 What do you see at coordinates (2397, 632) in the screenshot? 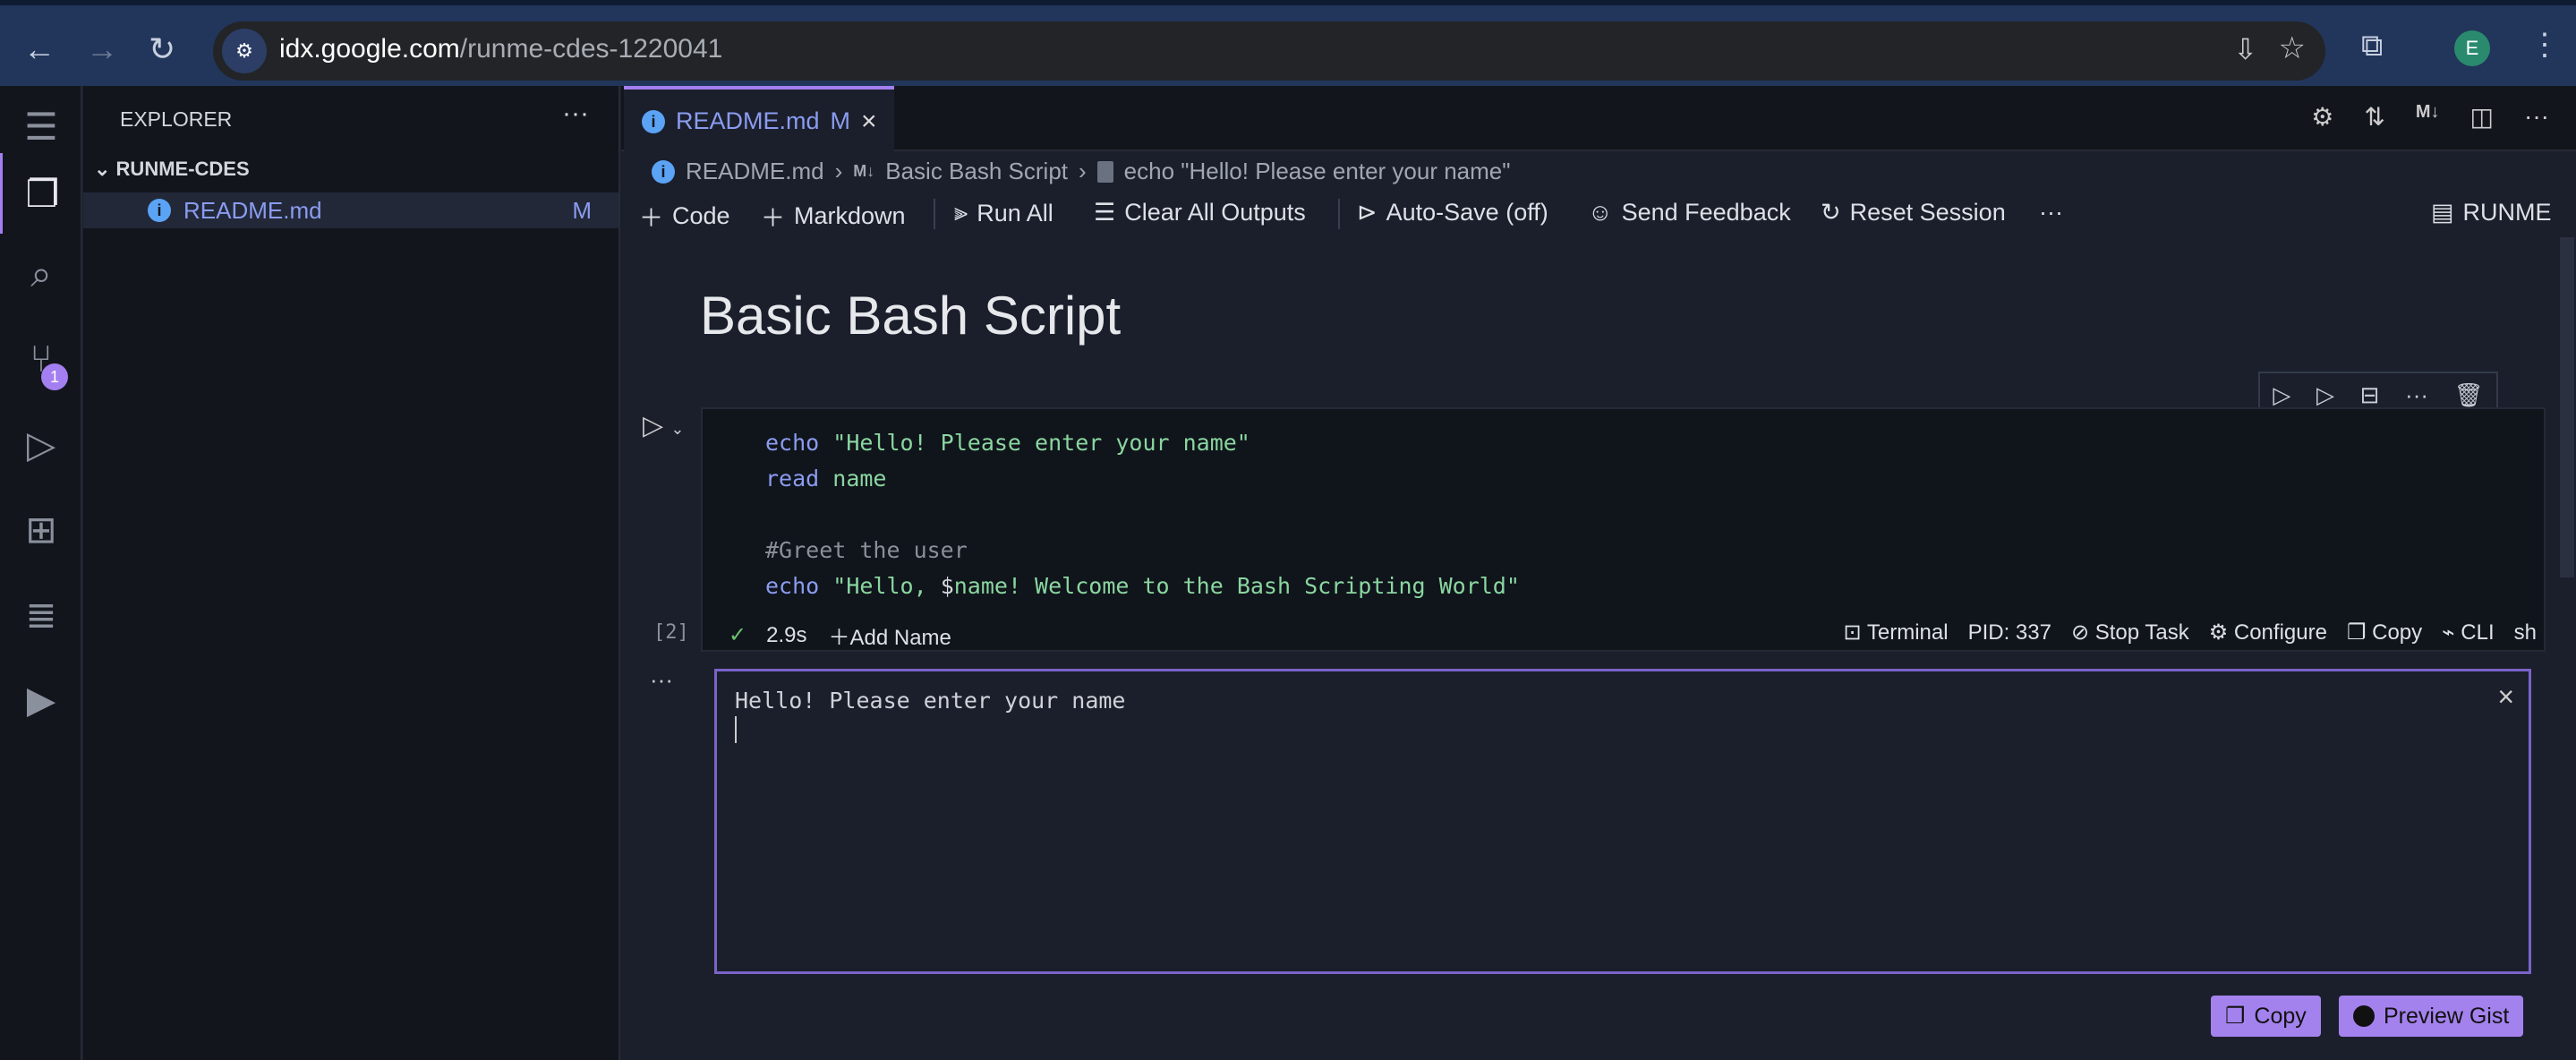
I see `label: Copy` at bounding box center [2397, 632].